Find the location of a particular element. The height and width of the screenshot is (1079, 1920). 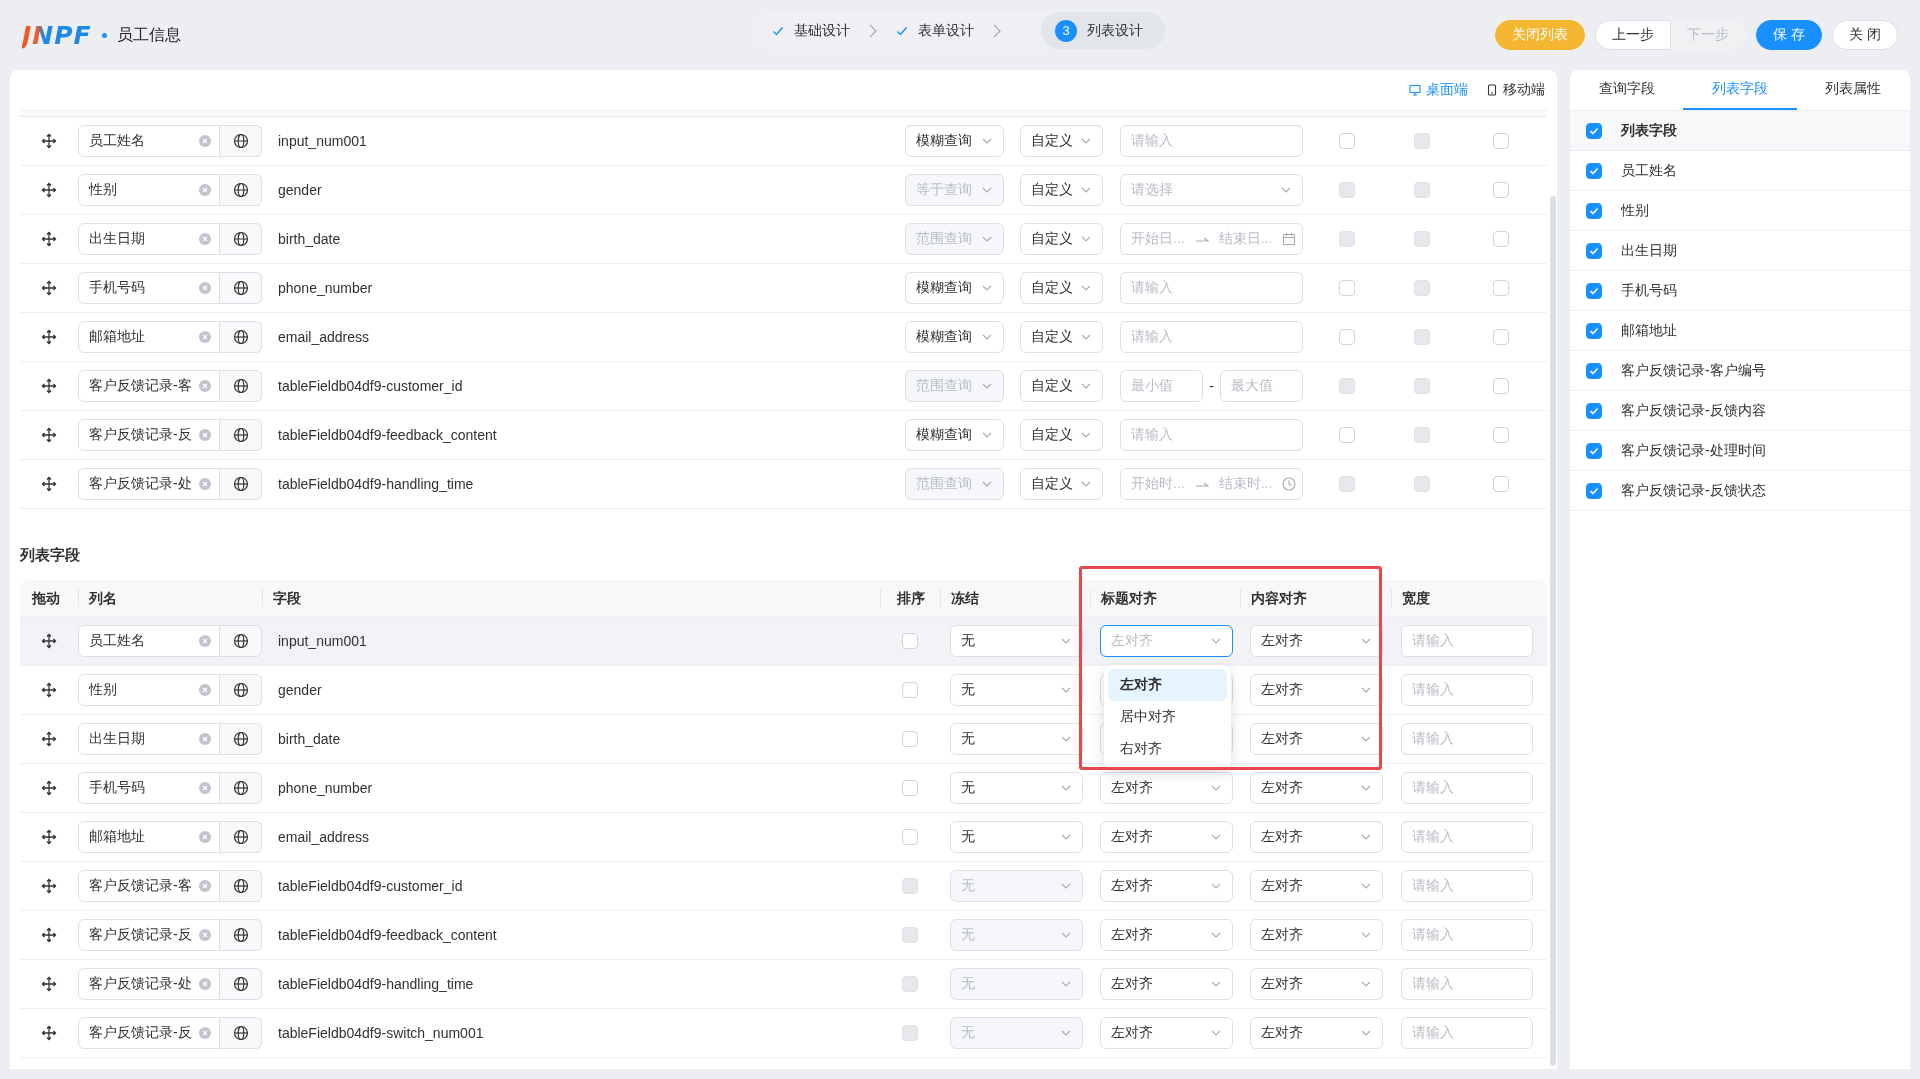

dropdown-option: 居中对齐 is located at coordinates (1167, 717).